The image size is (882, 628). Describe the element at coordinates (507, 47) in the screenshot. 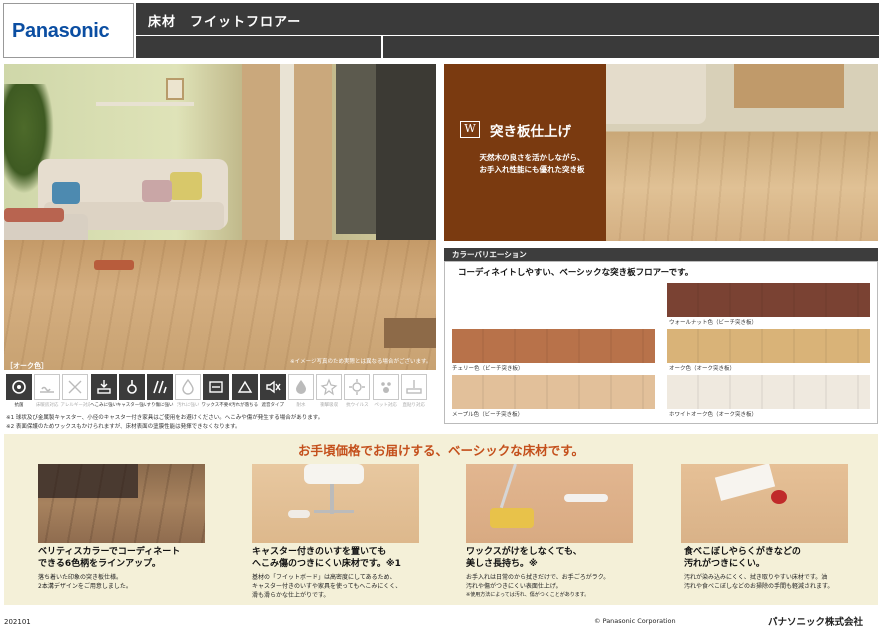

I see `header-subbar` at that location.